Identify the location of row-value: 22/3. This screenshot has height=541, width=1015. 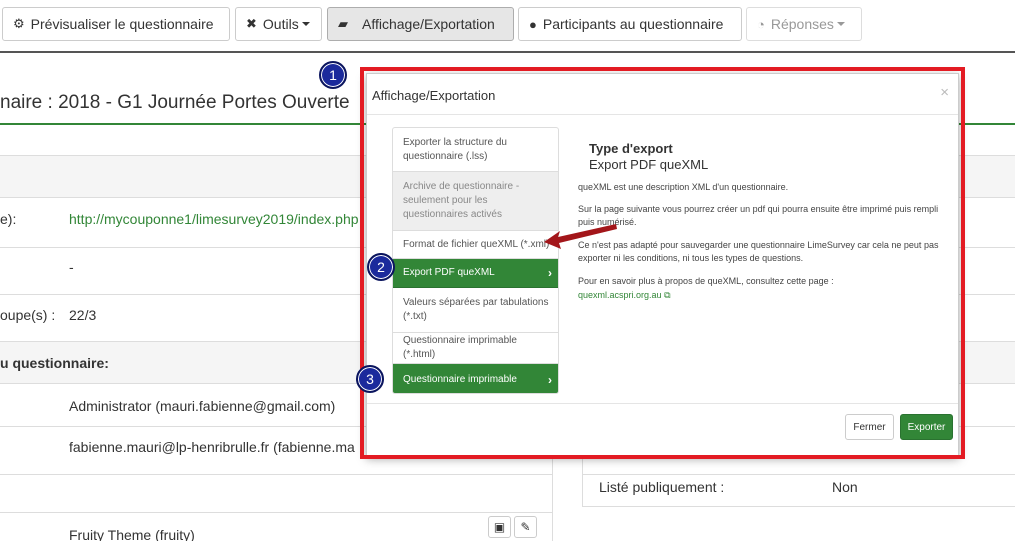
(83, 315).